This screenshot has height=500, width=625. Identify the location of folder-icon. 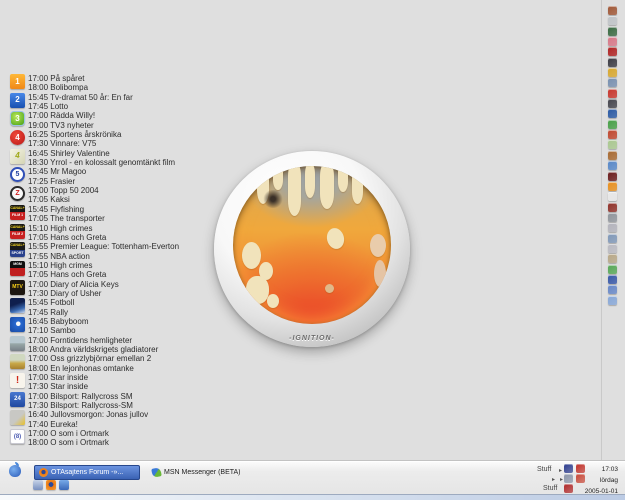
(64, 485).